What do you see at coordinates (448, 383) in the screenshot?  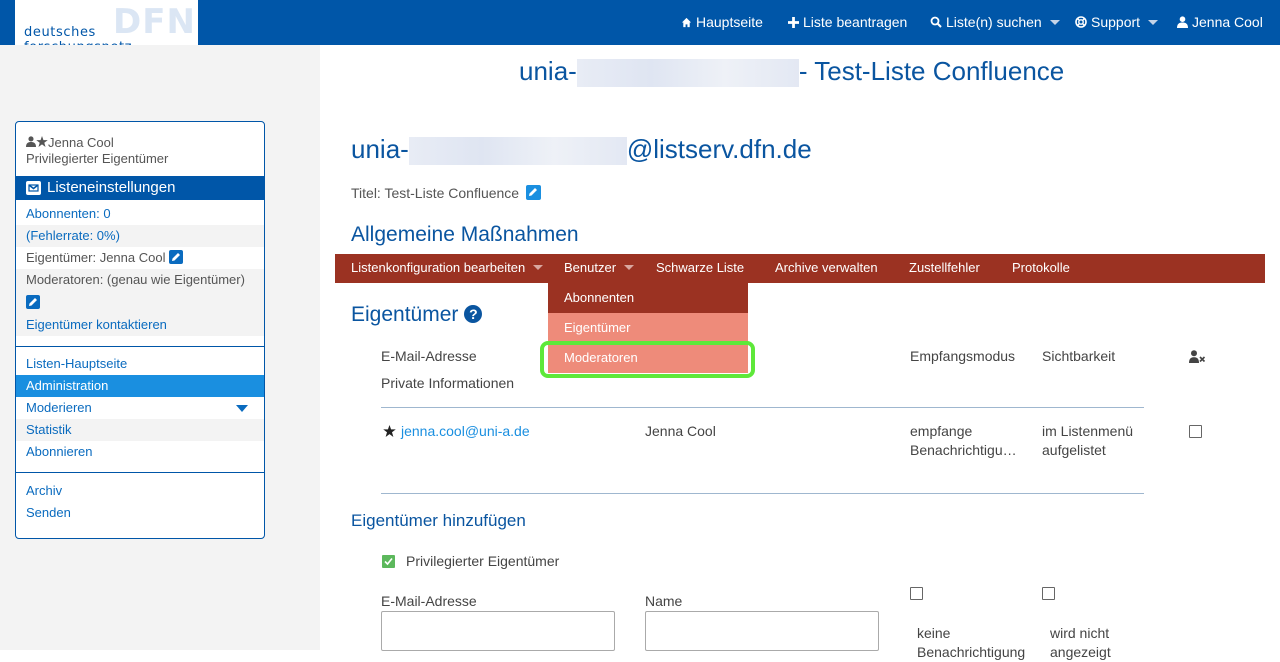 I see `col-private-info: Private Informationen` at bounding box center [448, 383].